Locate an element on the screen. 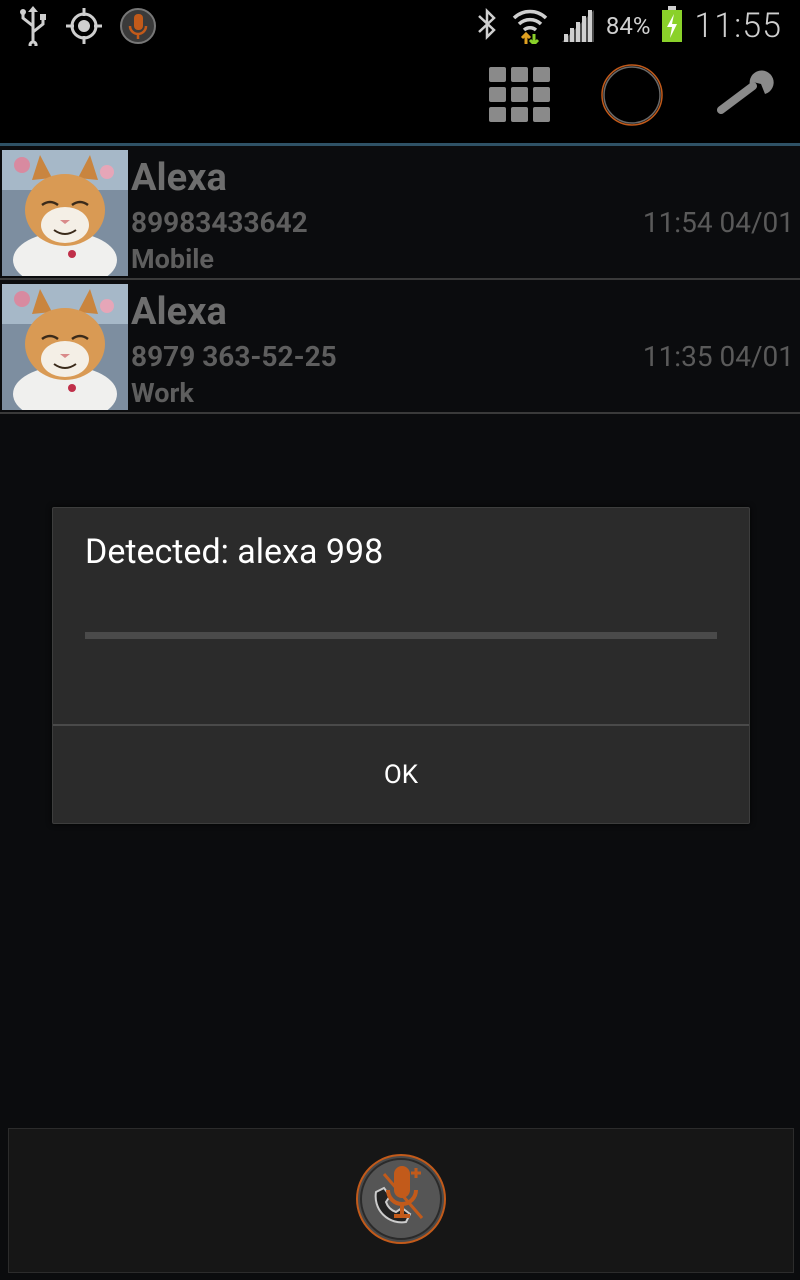  status-clock: 11:55 is located at coordinates (738, 26).